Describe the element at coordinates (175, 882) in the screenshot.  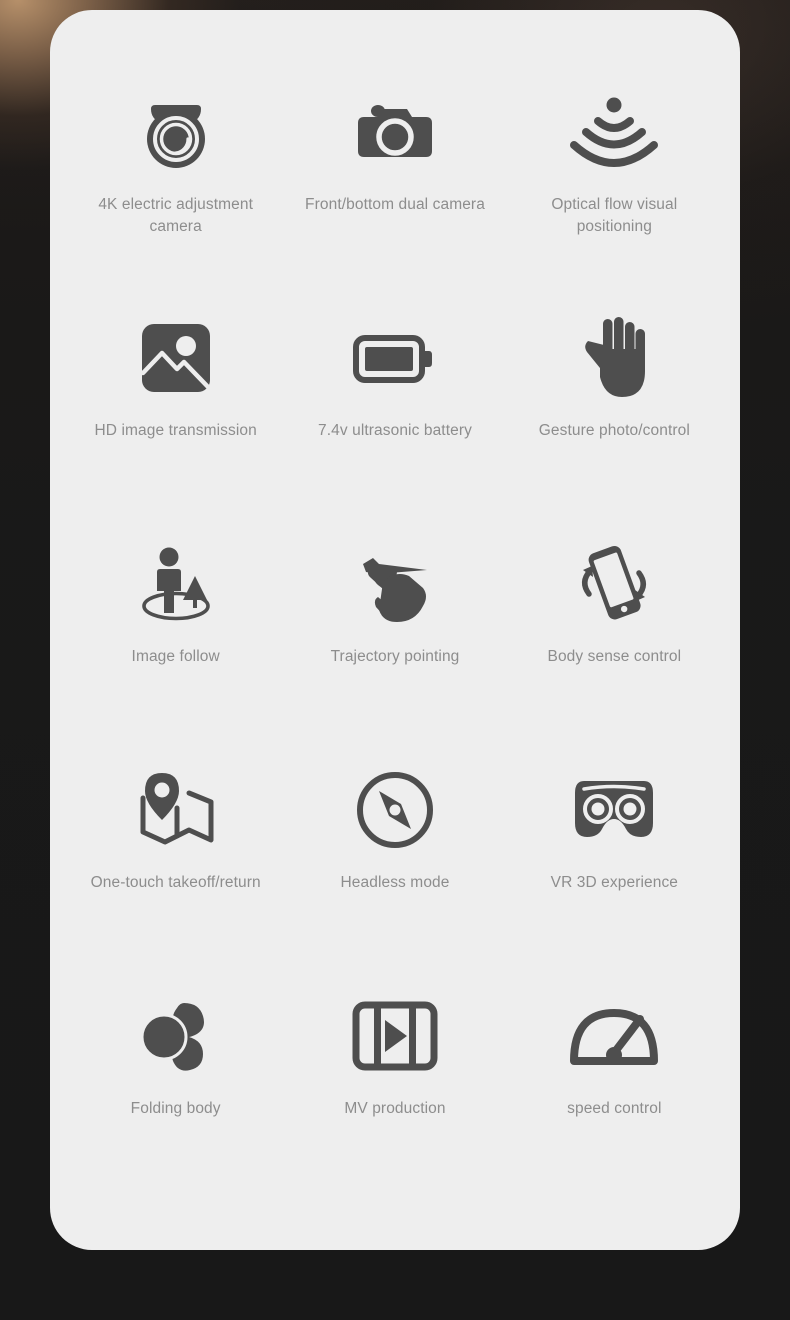
I see `feature-label: One-touch takeoff/return` at that location.